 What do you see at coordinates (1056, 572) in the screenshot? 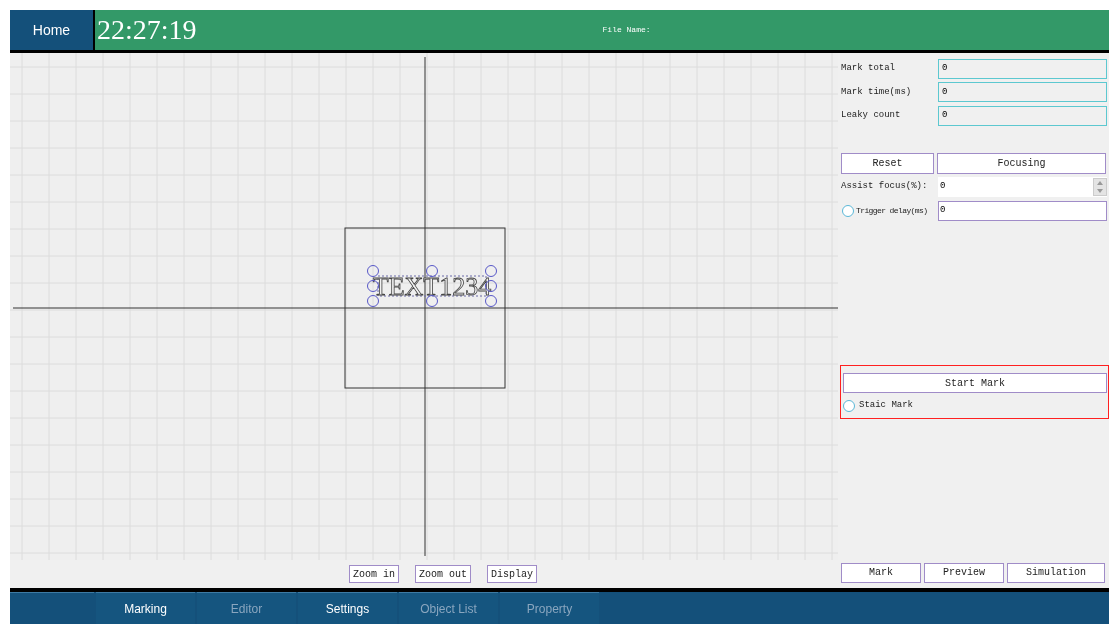
I see `action-button: Simulation` at bounding box center [1056, 572].